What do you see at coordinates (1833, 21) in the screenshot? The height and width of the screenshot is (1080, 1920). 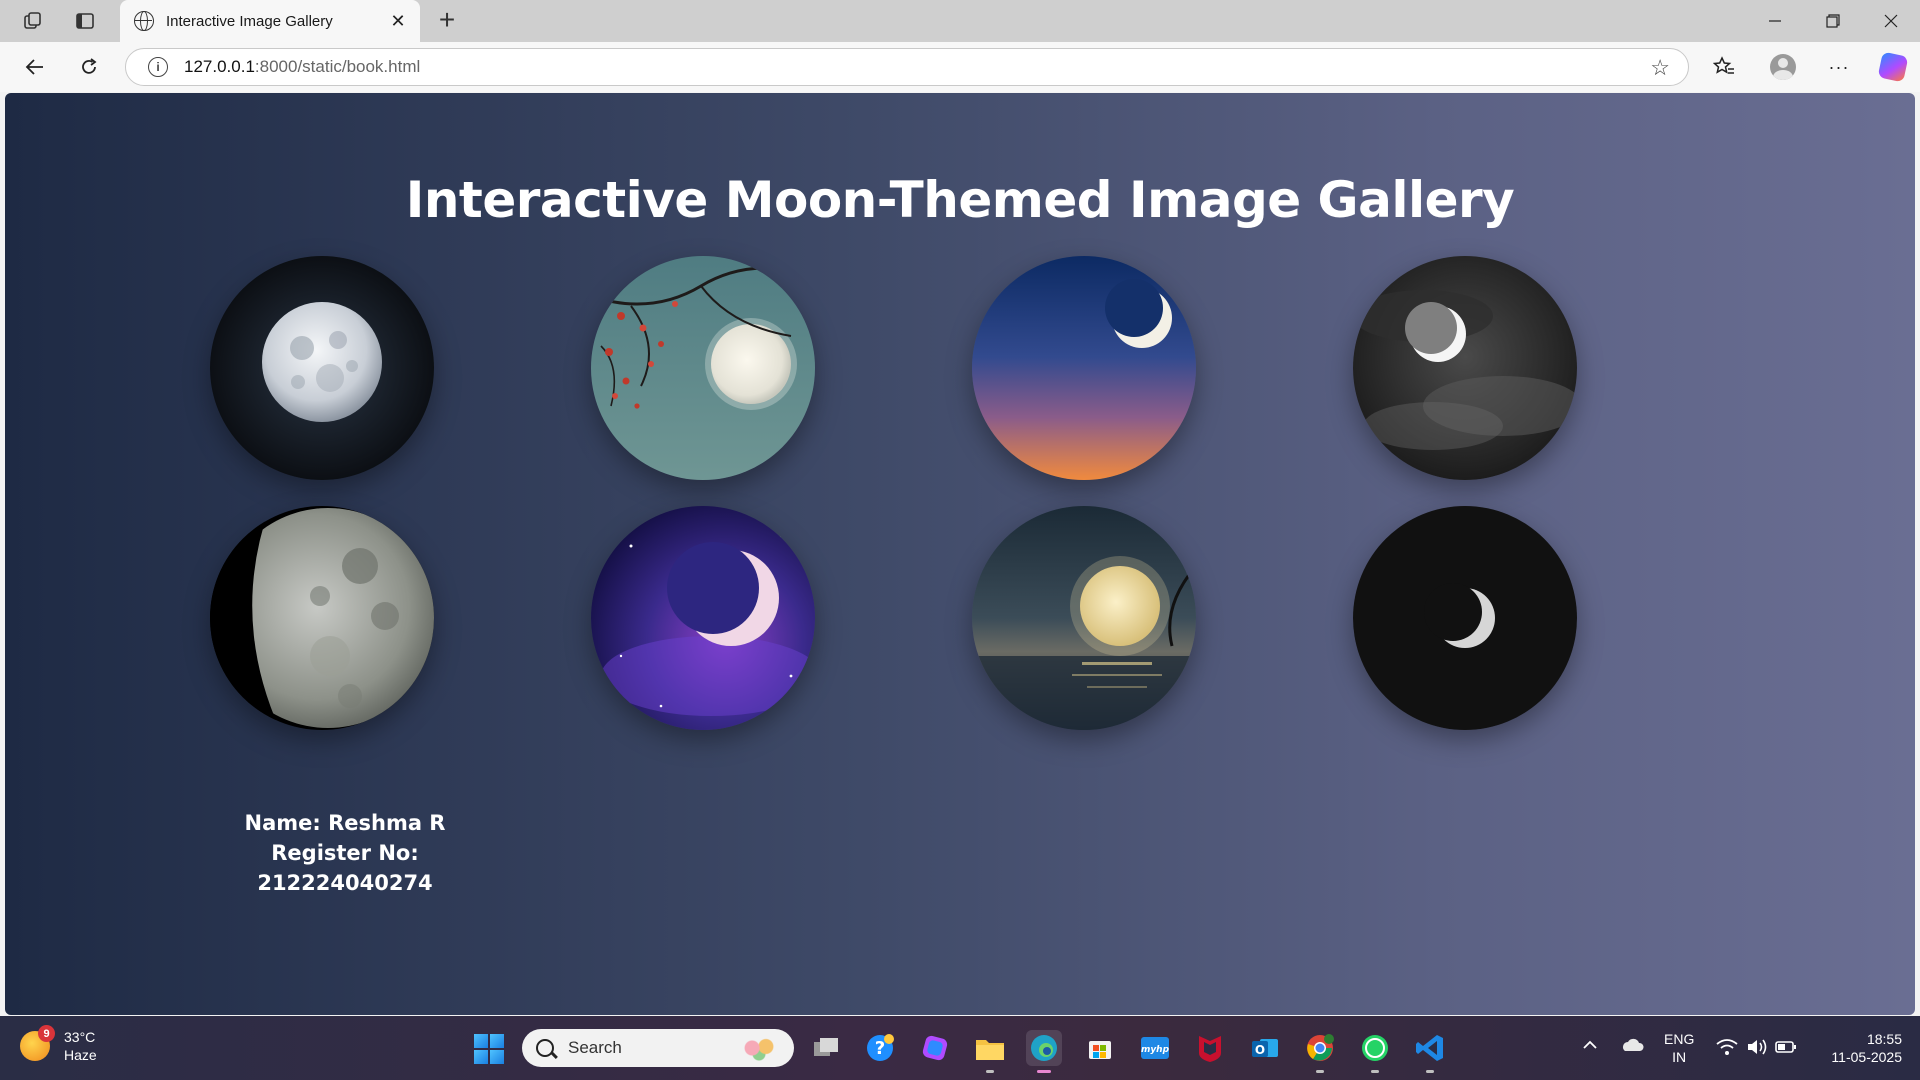 I see `restore-button` at bounding box center [1833, 21].